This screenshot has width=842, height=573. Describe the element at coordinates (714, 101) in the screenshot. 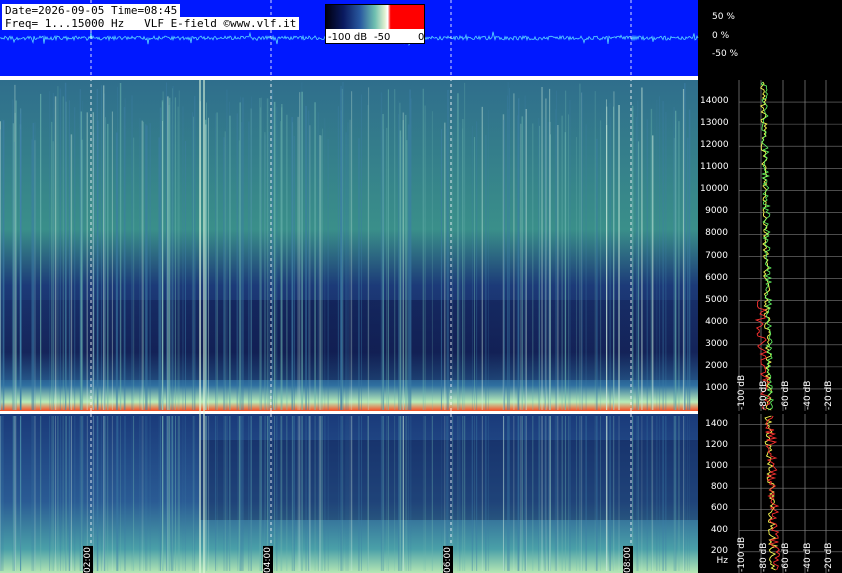

I see `freq-tick-label: 14000` at that location.